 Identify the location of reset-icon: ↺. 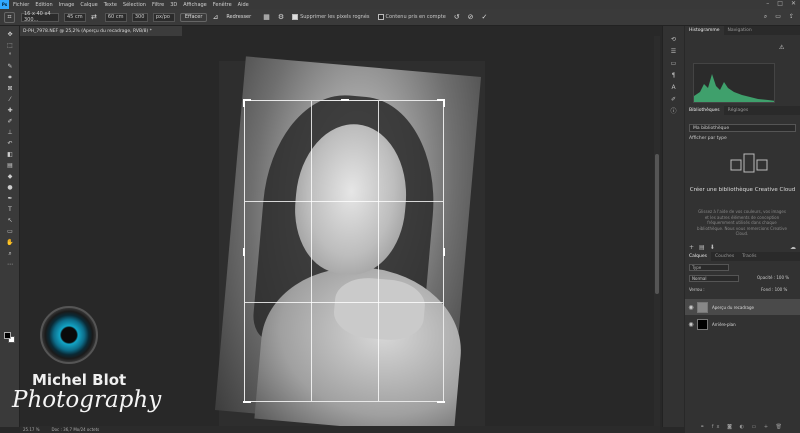
(457, 17).